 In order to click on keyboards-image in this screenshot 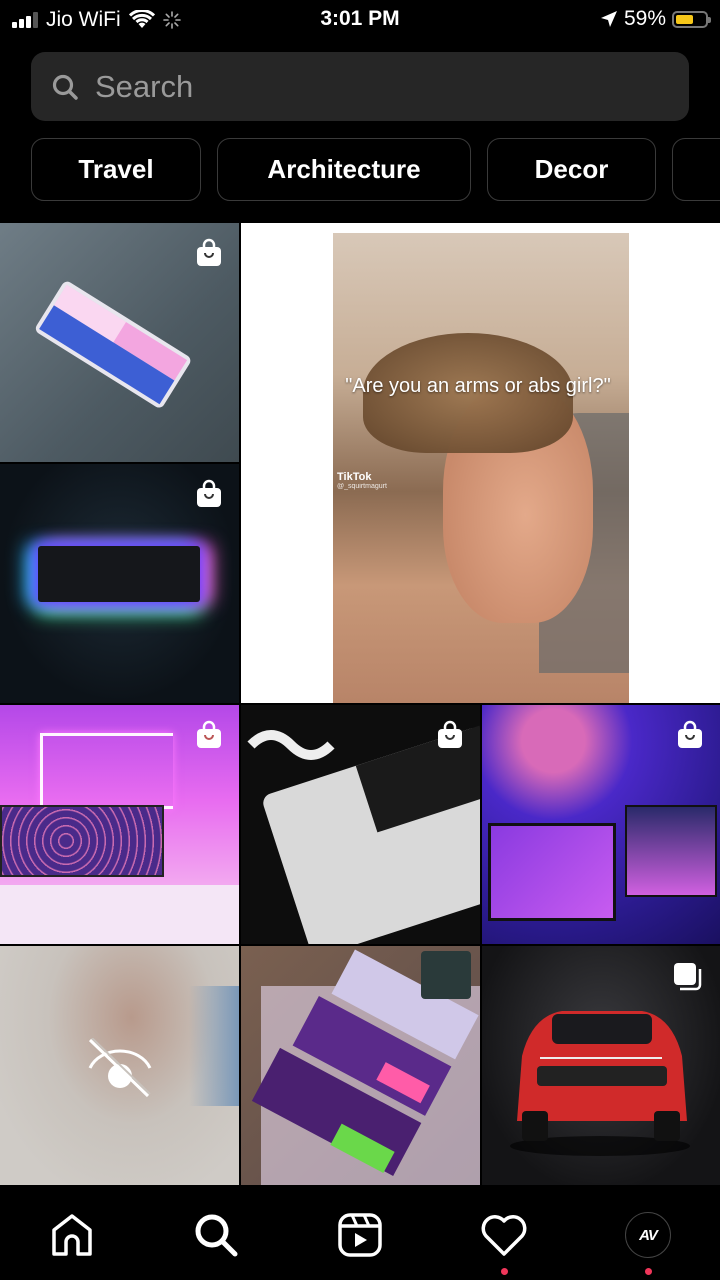, I will do `click(365, 1067)`.